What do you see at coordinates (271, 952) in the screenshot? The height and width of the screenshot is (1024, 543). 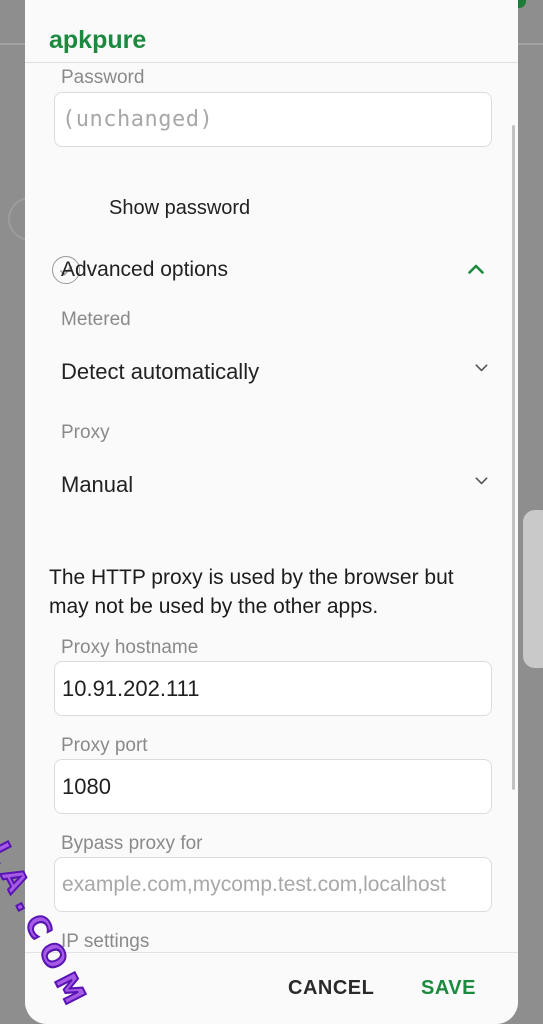 I see `footer-divider-line` at bounding box center [271, 952].